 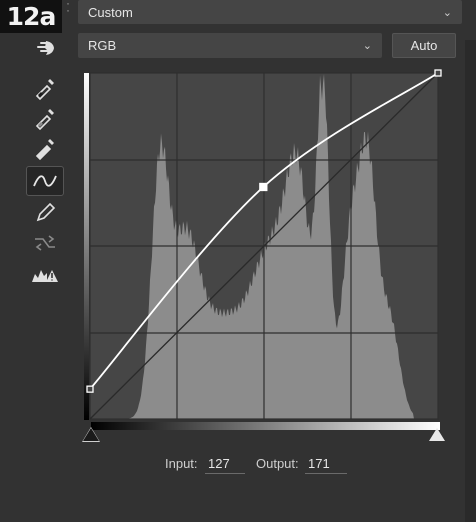 I want to click on output-label: Output:, so click(x=277, y=463).